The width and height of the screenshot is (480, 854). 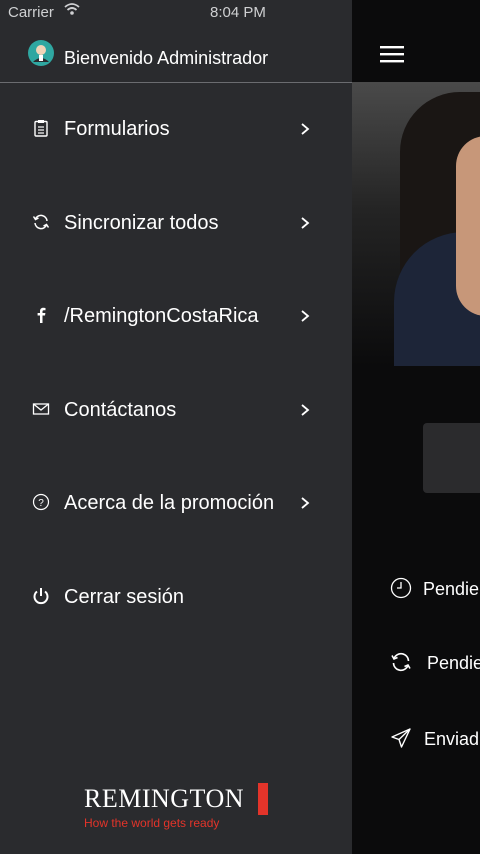 I want to click on logo-brand: REMINGTON, so click(x=164, y=798).